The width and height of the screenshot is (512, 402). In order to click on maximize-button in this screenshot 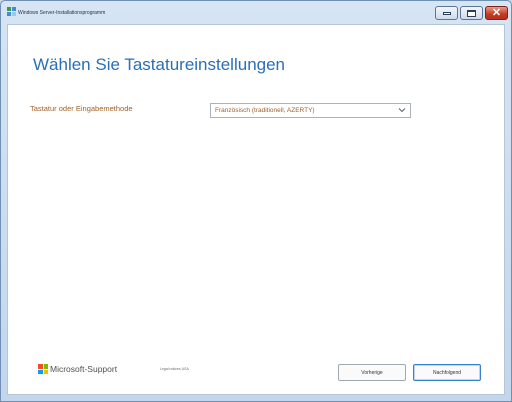, I will do `click(471, 13)`.